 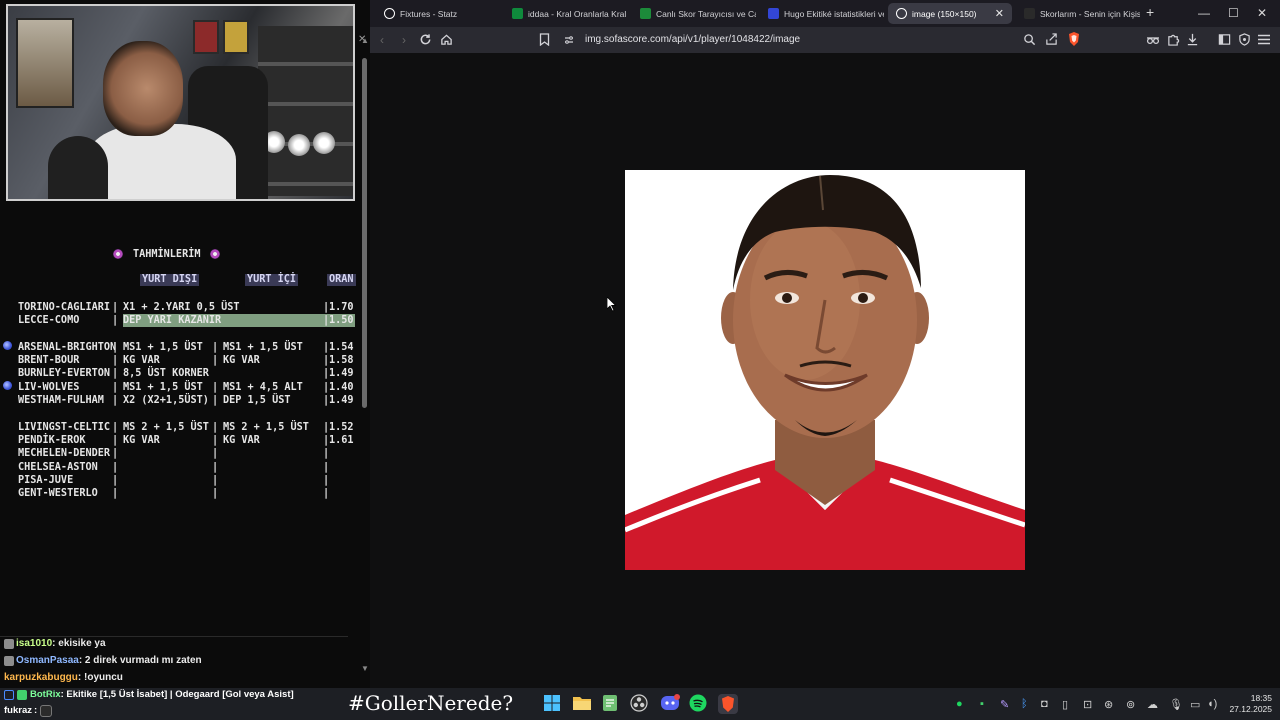 I want to click on tray-pen-icon: ✎, so click(x=1004, y=704).